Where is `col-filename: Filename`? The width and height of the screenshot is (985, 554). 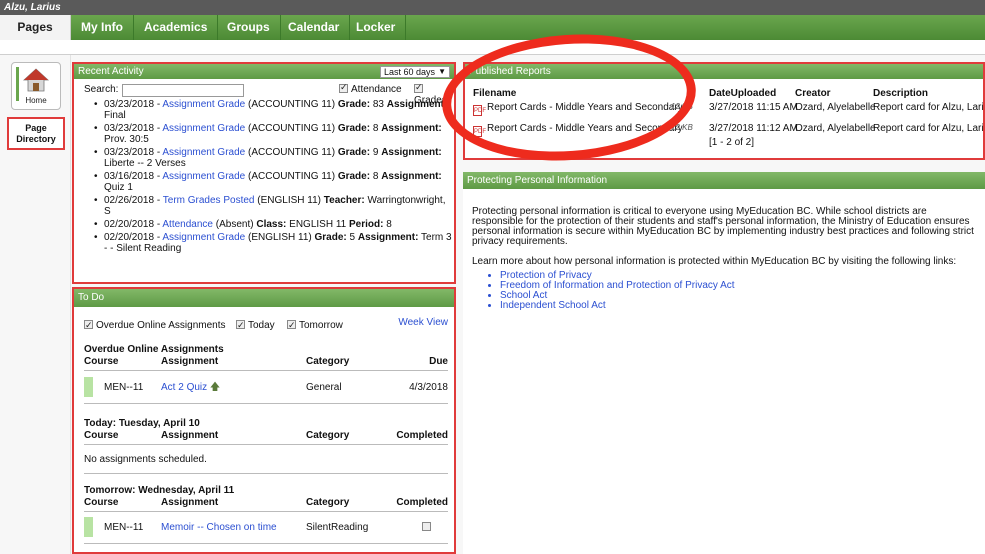
col-filename: Filename is located at coordinates (494, 93).